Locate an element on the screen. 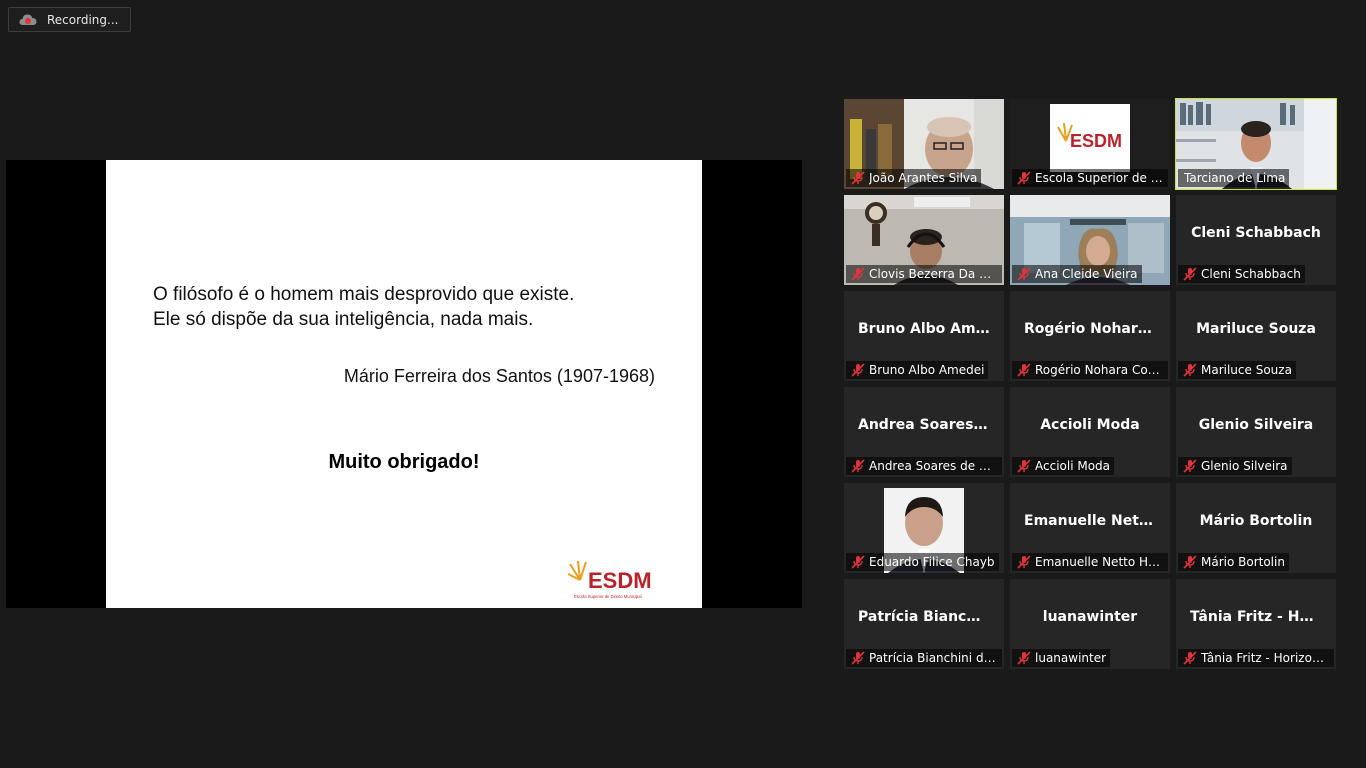 The width and height of the screenshot is (1366, 768). participant-name-bar: Clovis Bezerra Da Silva is located at coordinates (924, 274).